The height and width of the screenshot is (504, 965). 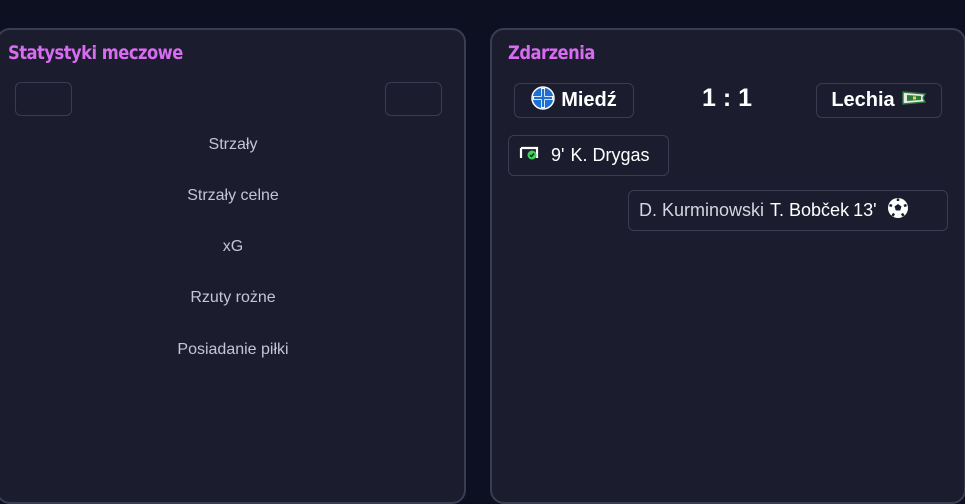 I want to click on lechia-crest-icon, so click(x=914, y=101).